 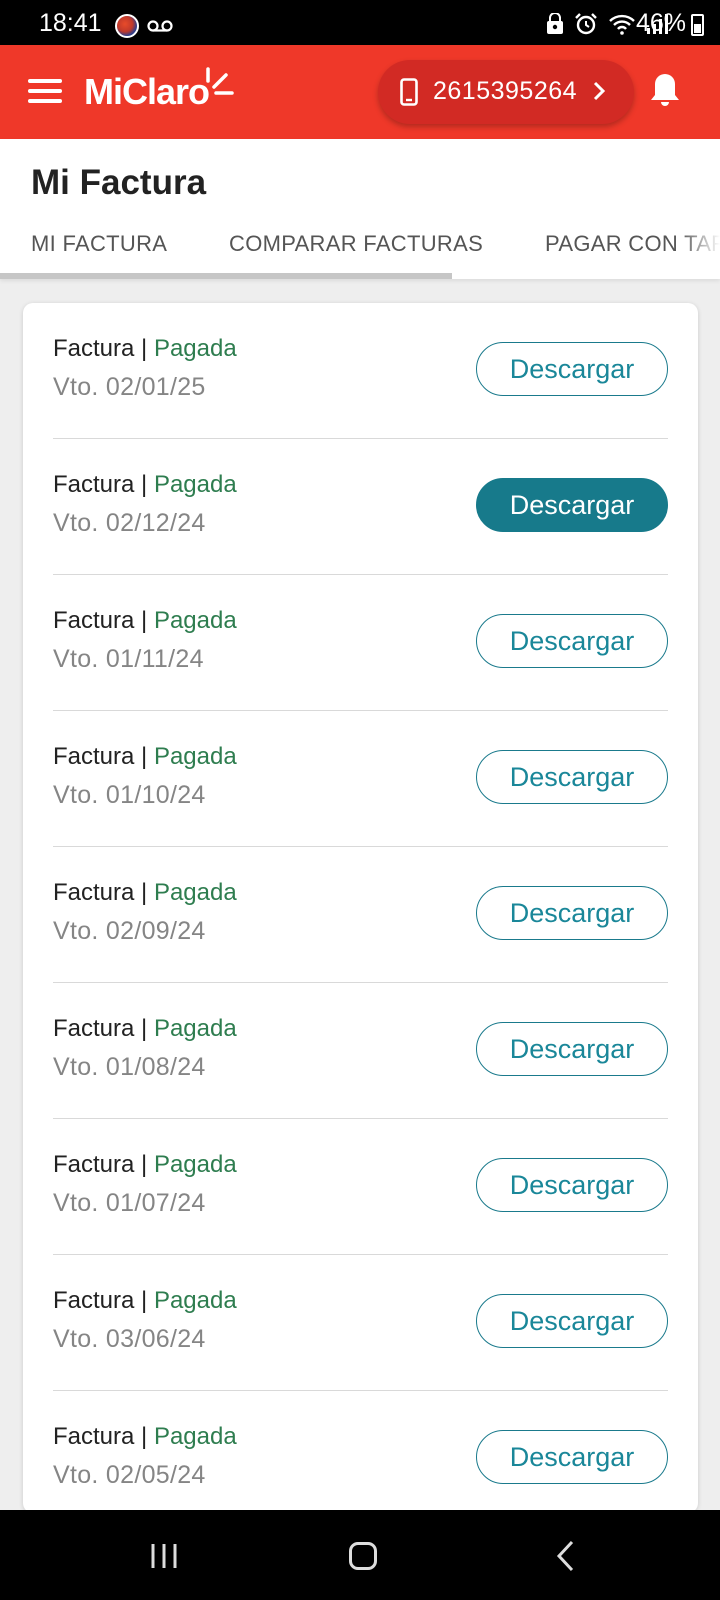 What do you see at coordinates (360, 779) in the screenshot?
I see `invoice-row: Factura | Pagada Vto. 01/10/24 Descargar` at bounding box center [360, 779].